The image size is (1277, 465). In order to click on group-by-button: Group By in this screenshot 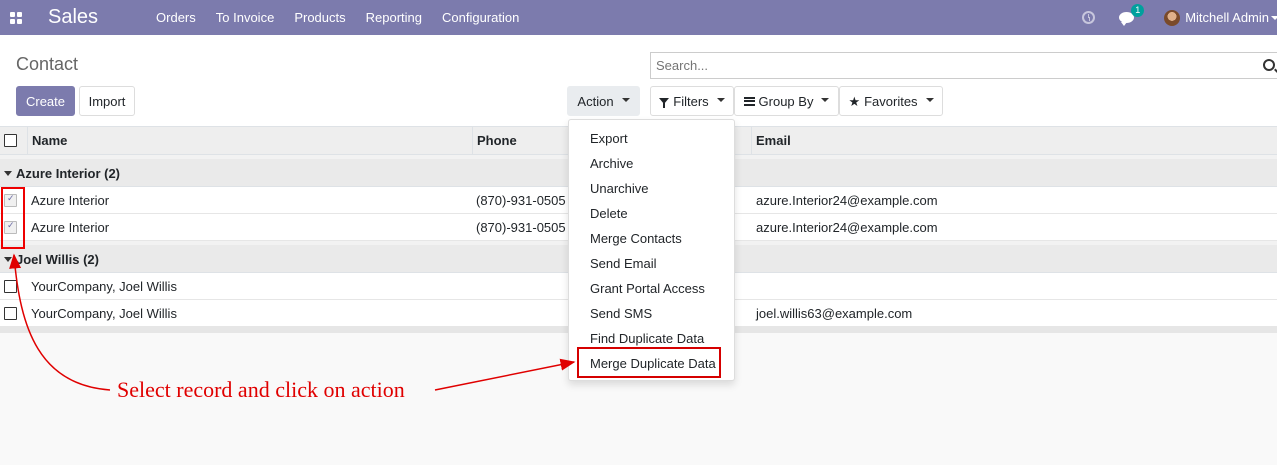, I will do `click(786, 101)`.